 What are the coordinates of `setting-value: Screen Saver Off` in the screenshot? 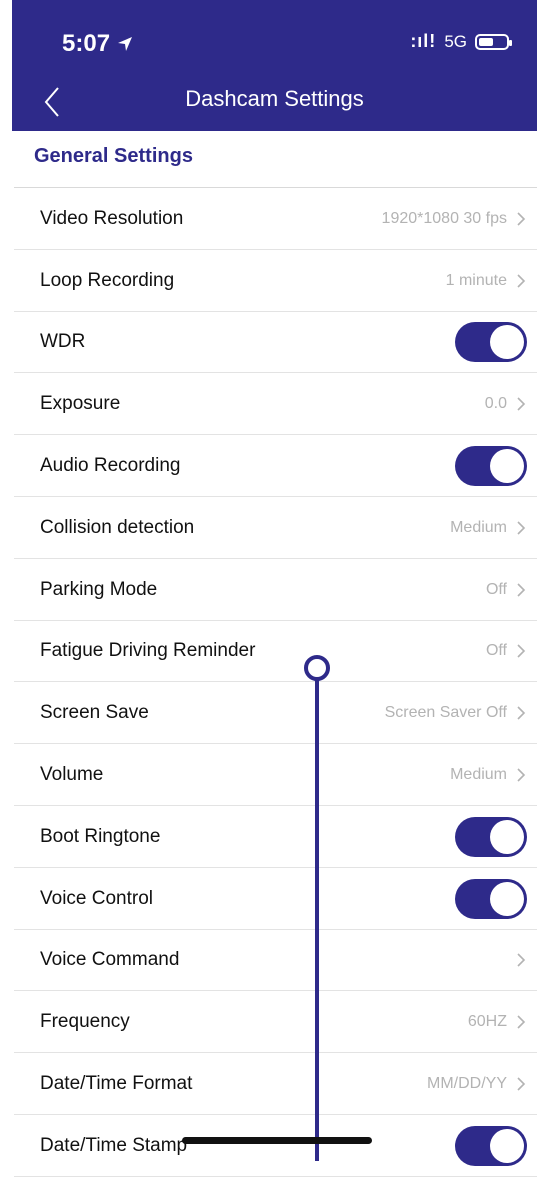 It's located at (445, 713).